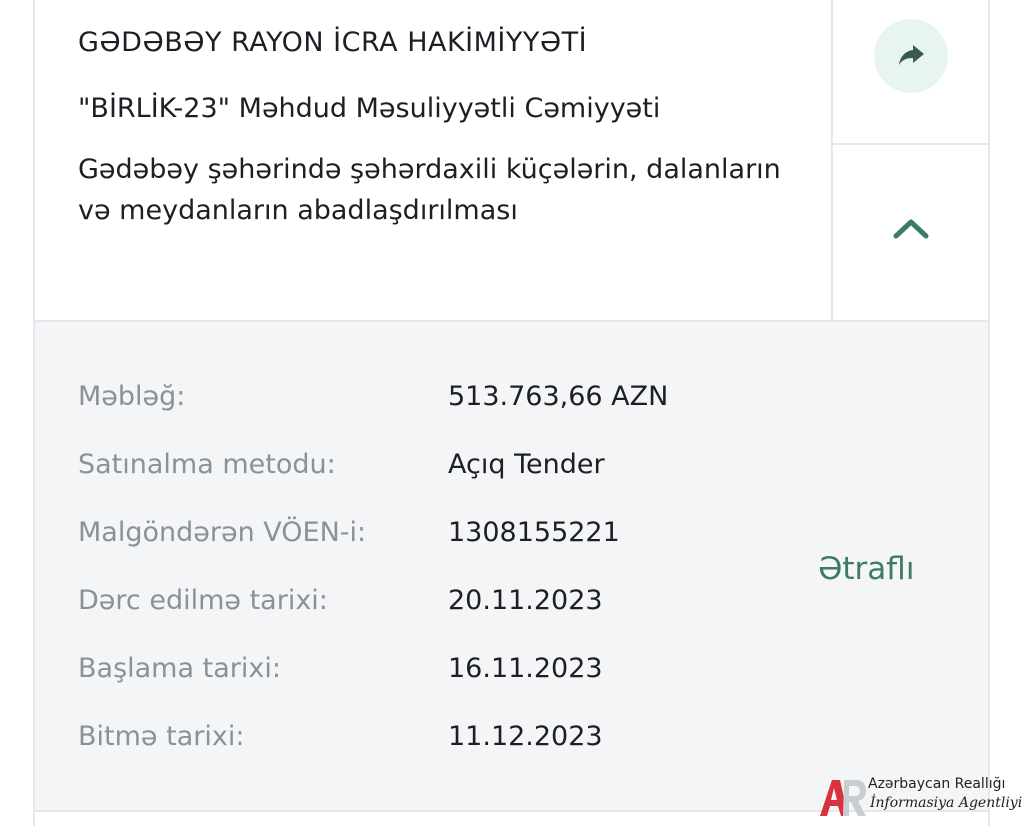  What do you see at coordinates (937, 784) in the screenshot?
I see `agency-name-line1: Azərbaycan Reallığı` at bounding box center [937, 784].